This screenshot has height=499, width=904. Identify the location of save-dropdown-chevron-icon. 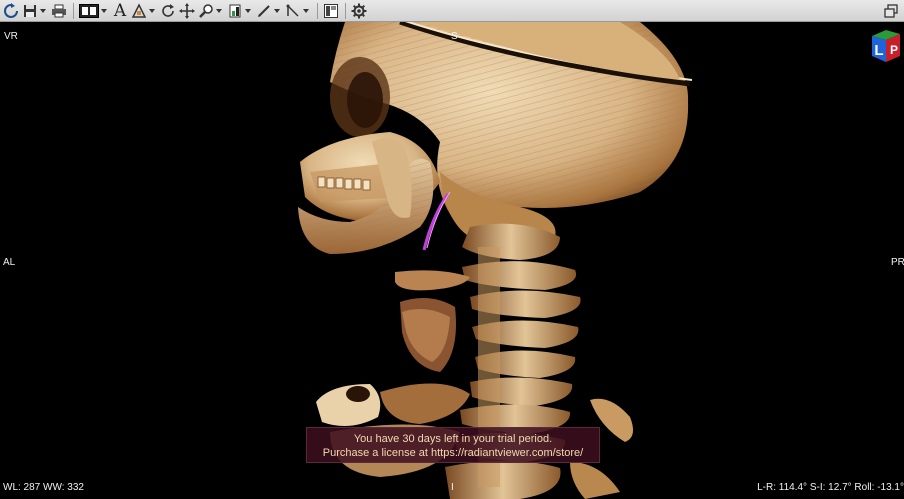
(43, 11).